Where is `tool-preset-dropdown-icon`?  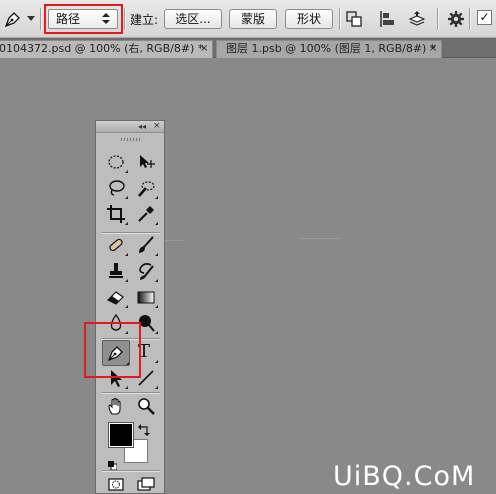 tool-preset-dropdown-icon is located at coordinates (31, 18).